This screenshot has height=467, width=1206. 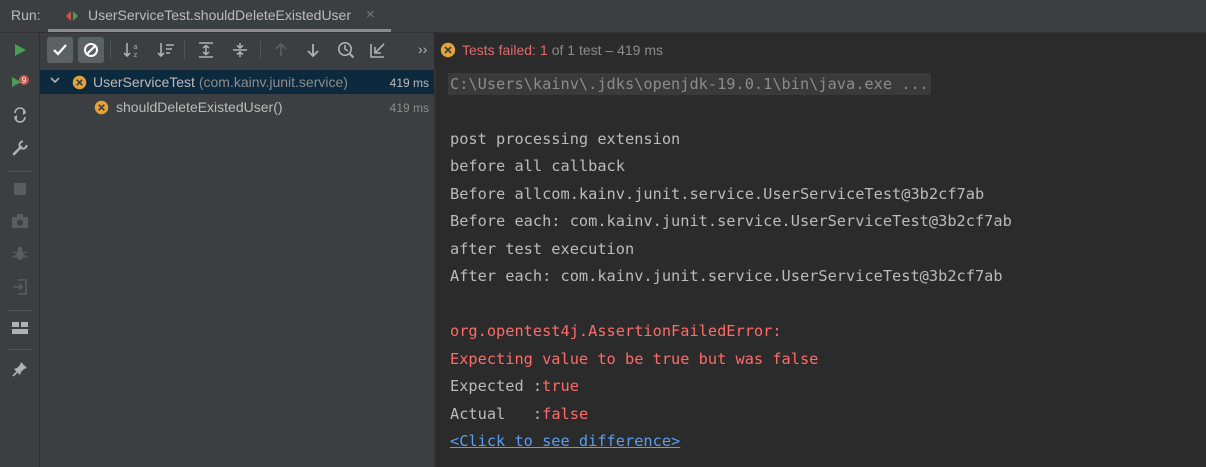 I want to click on rerun-failed-icon: 9, so click(x=20, y=82).